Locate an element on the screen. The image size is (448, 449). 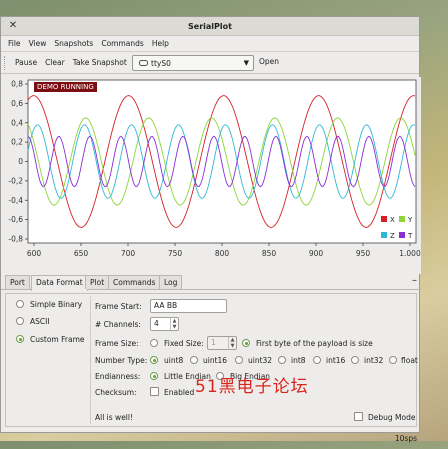
checksum-label: Checksum: is located at coordinates (116, 392).